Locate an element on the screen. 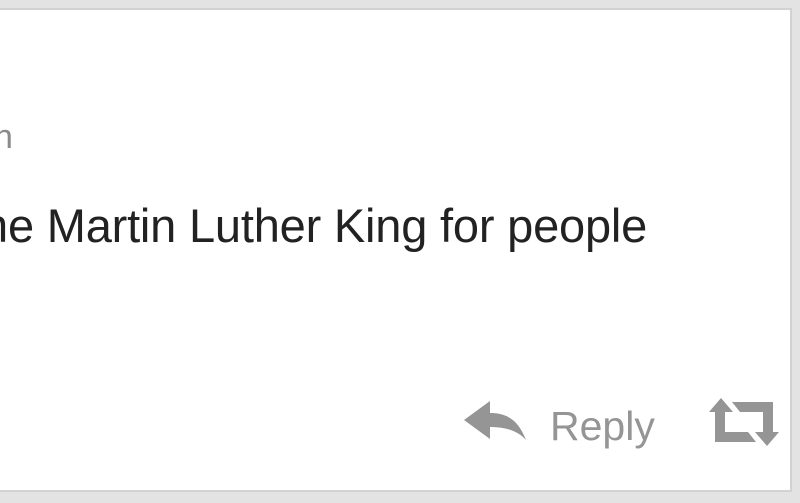 The width and height of the screenshot is (800, 503). tweet-screen-name: n is located at coordinates (6, 137).